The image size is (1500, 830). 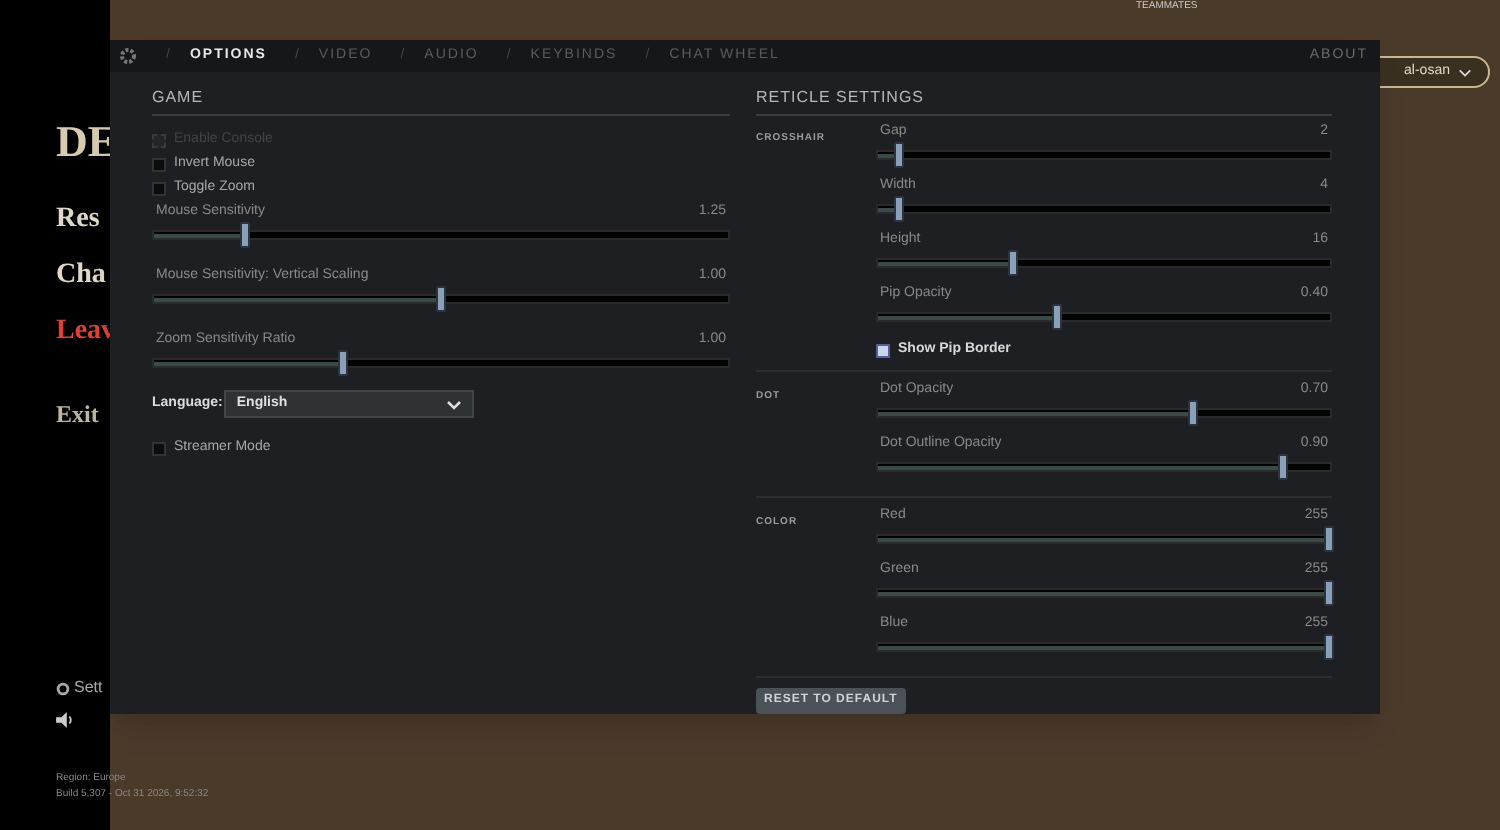 What do you see at coordinates (83, 332) in the screenshot?
I see `menu-link: Leav` at bounding box center [83, 332].